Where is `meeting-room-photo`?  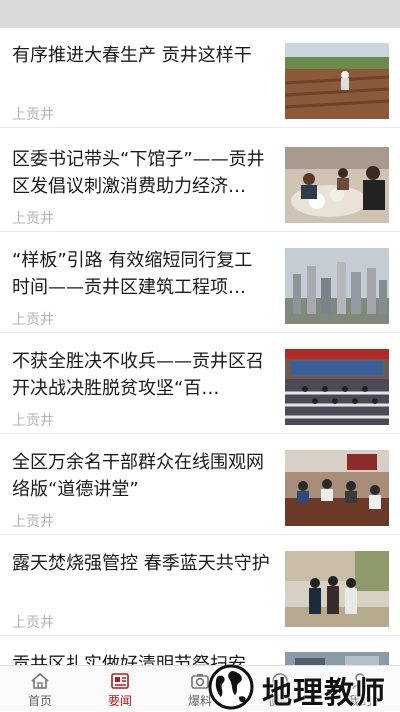
meeting-room-photo is located at coordinates (337, 488).